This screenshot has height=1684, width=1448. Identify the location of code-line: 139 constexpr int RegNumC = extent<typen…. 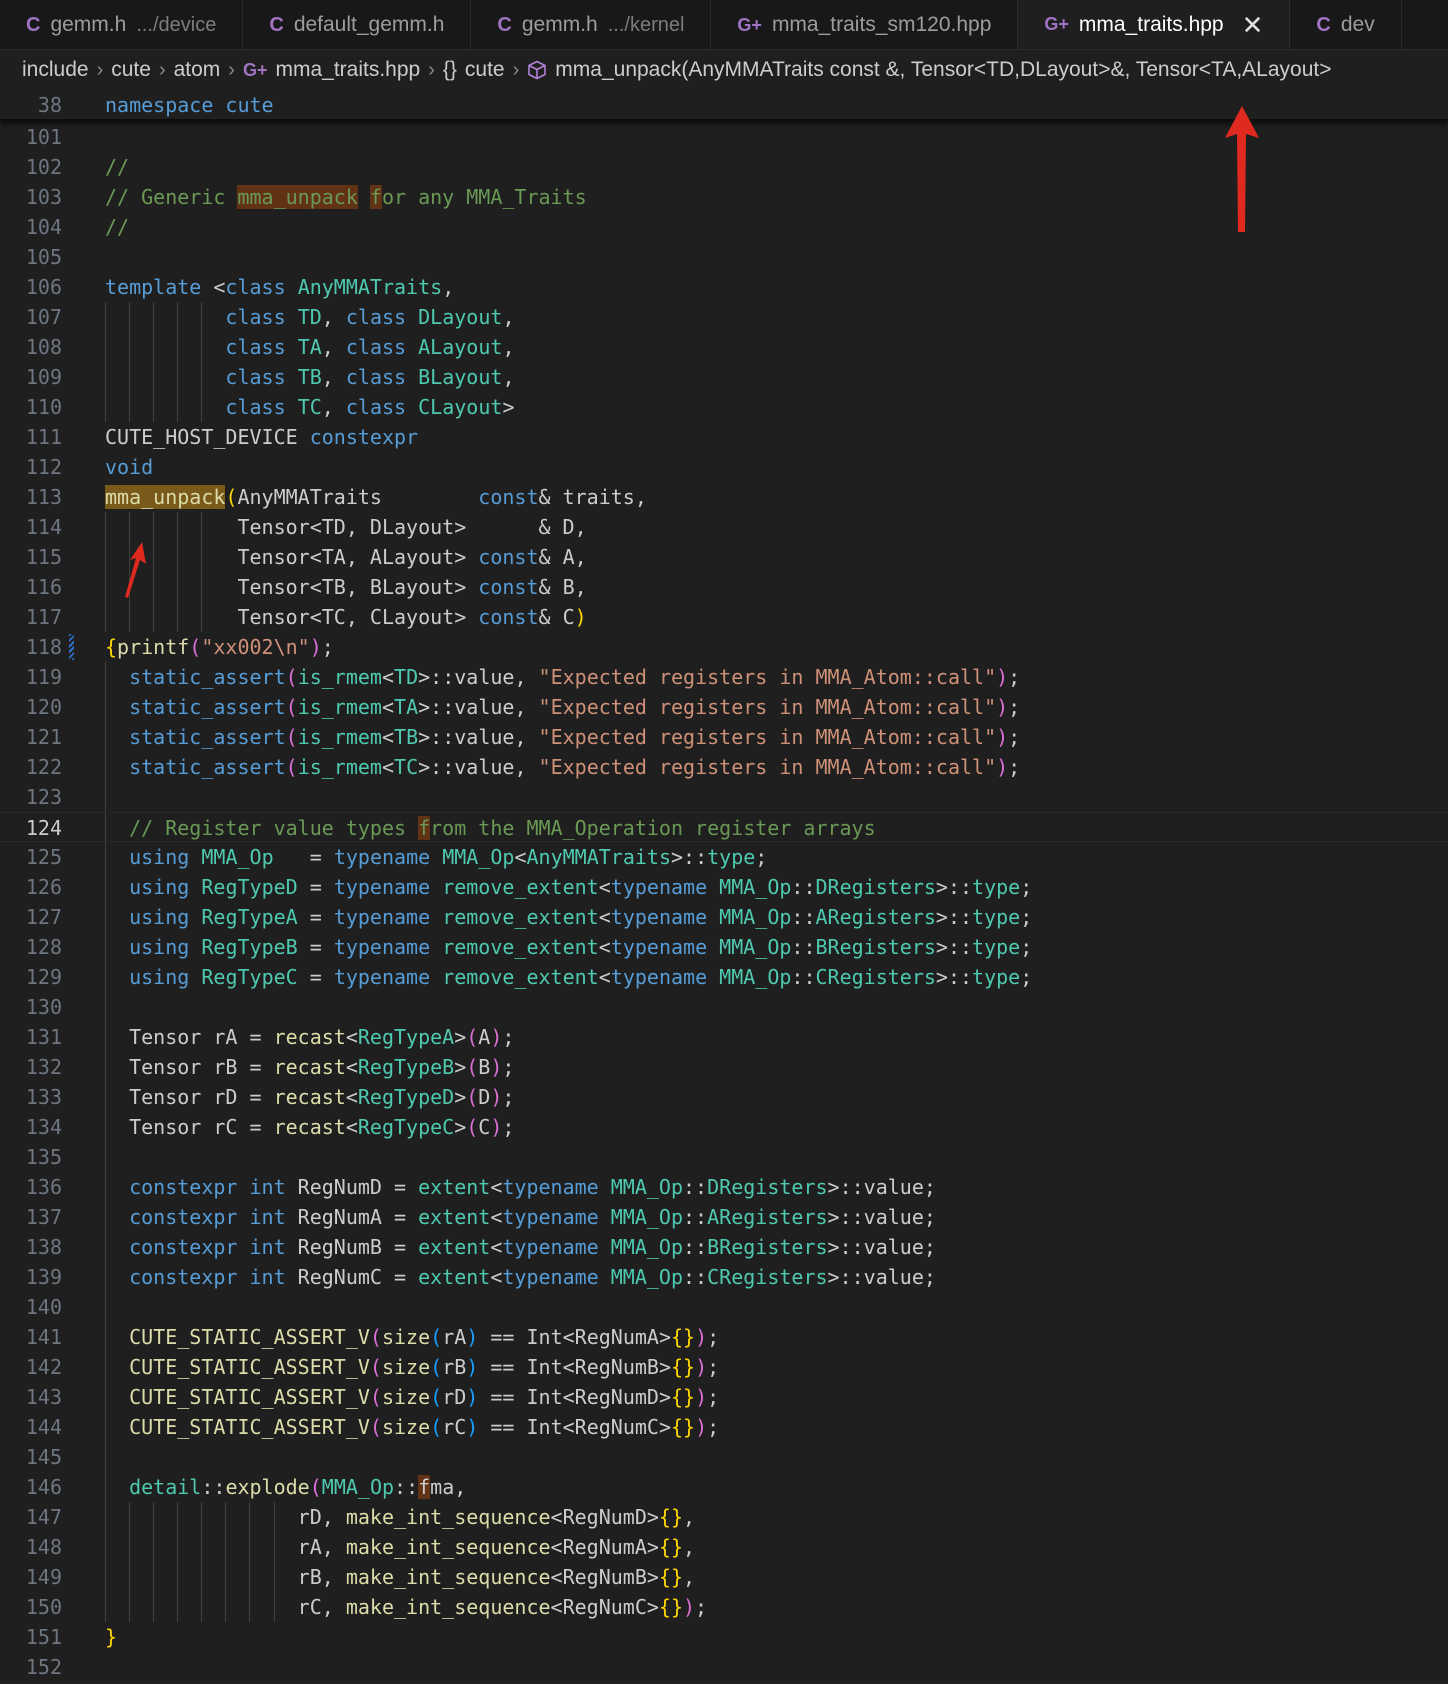
(724, 1277).